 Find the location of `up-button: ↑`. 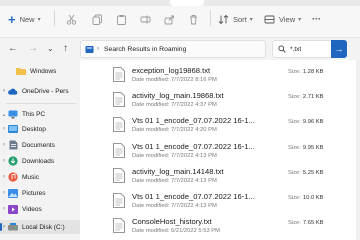

up-button: ↑ is located at coordinates (65, 49).